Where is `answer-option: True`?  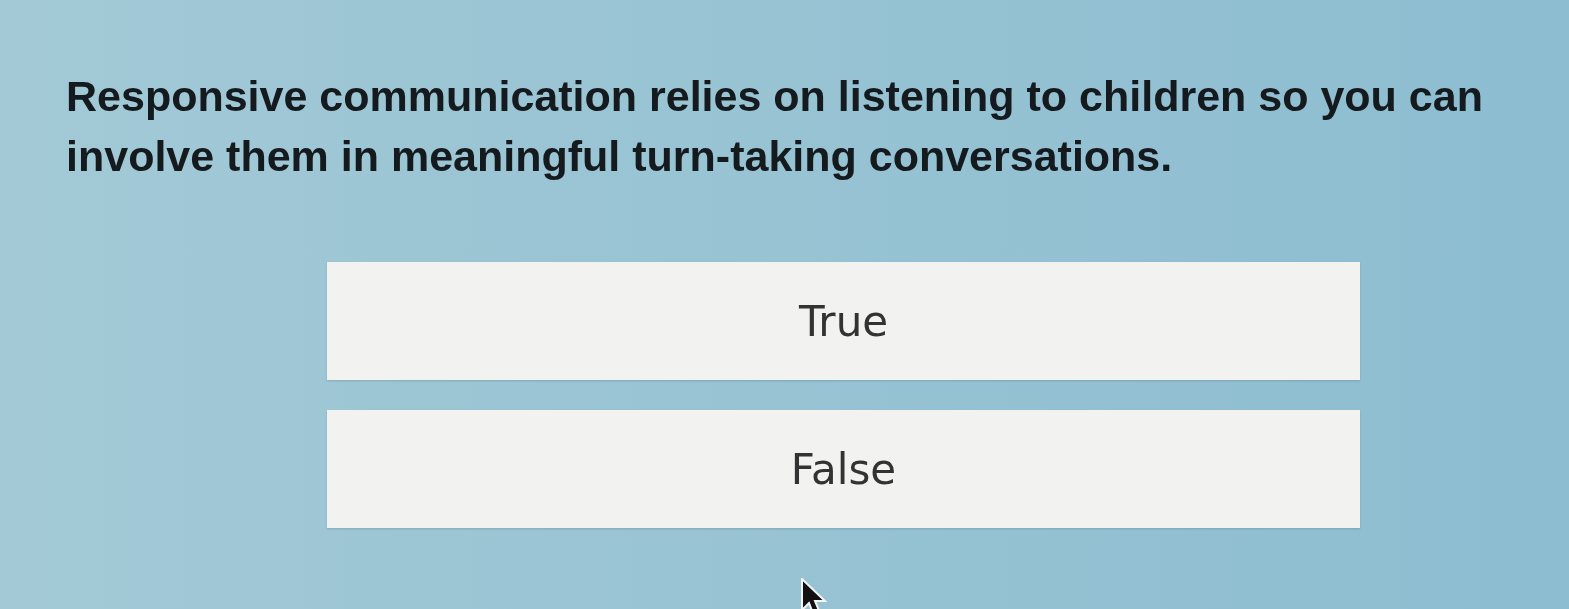
answer-option: True is located at coordinates (843, 321).